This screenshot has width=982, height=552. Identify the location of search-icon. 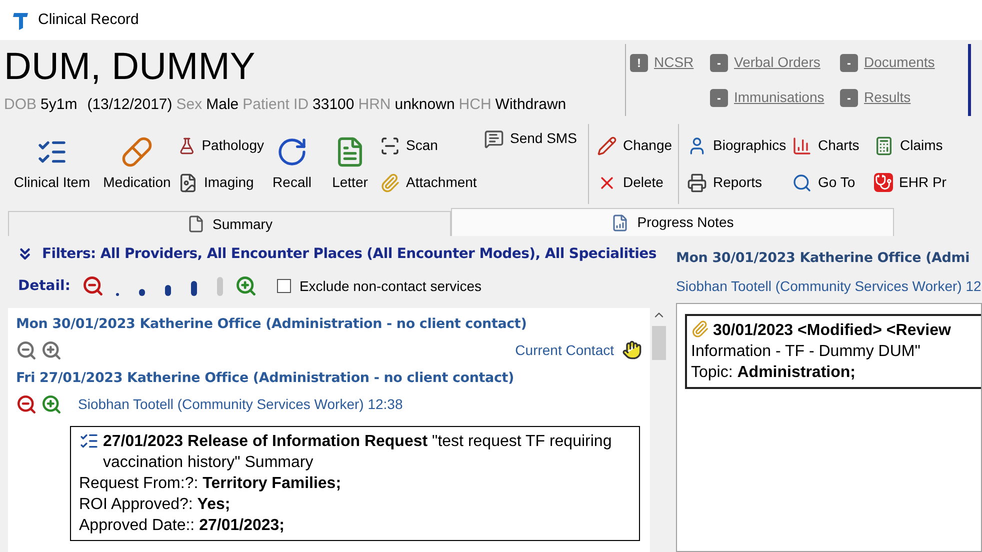
(802, 182).